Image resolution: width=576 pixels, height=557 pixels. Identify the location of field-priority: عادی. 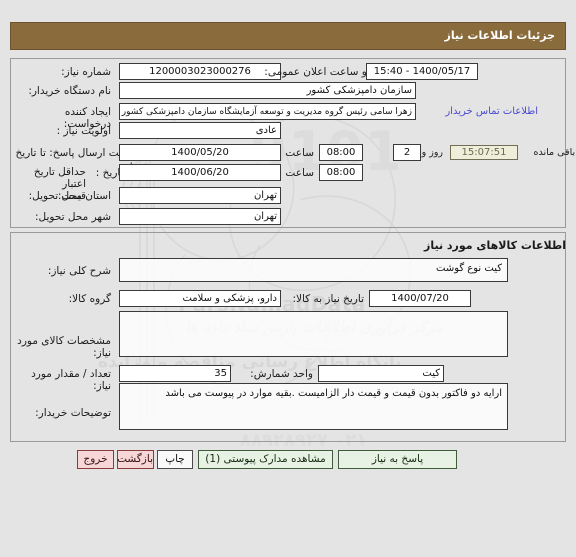
(200, 130).